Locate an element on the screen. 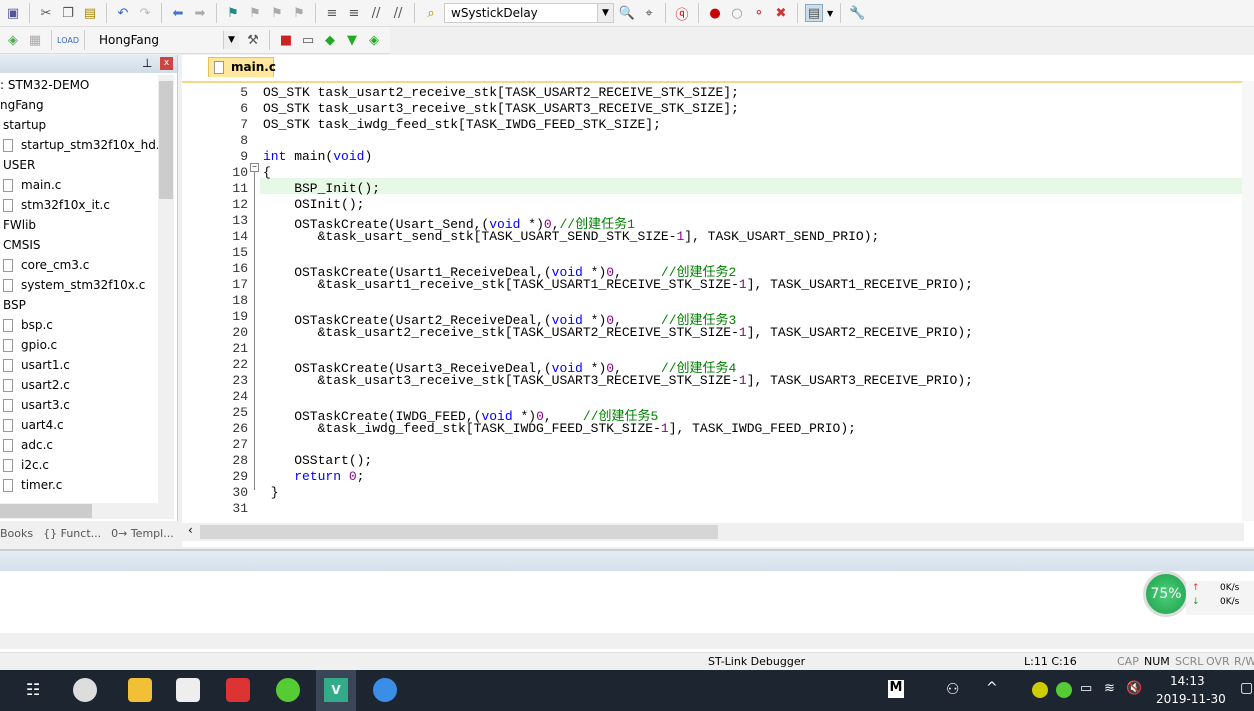  tree-item: system_stm32f10x.c is located at coordinates (79, 285).